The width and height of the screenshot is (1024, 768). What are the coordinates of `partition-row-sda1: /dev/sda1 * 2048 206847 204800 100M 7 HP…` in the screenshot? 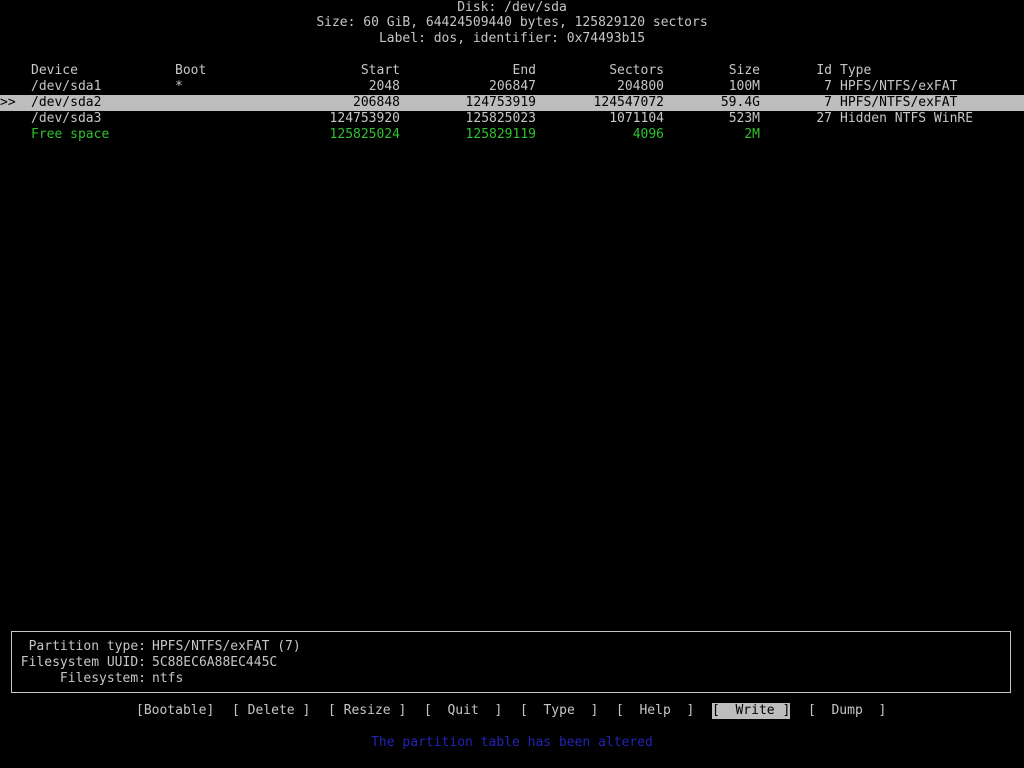 It's located at (512, 87).